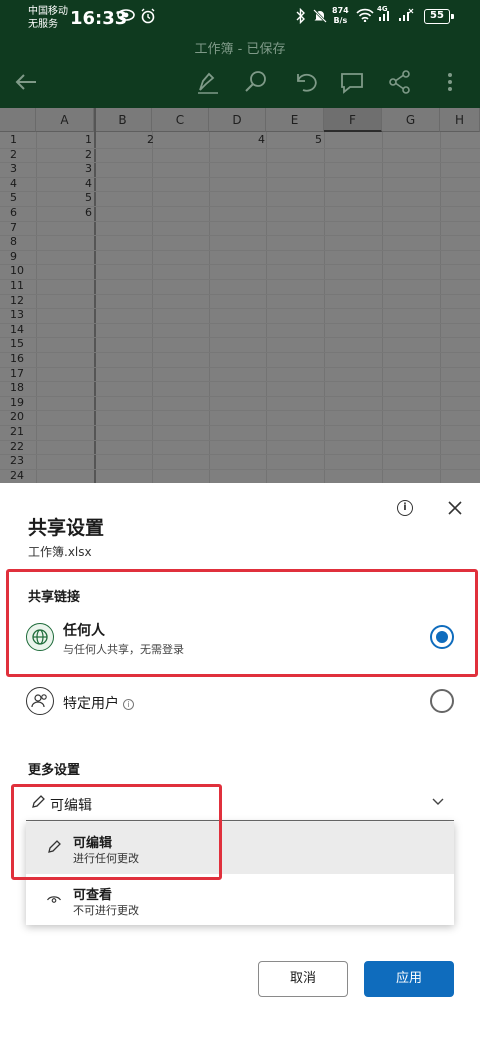  What do you see at coordinates (18, 403) in the screenshot?
I see `row-header: 19` at bounding box center [18, 403].